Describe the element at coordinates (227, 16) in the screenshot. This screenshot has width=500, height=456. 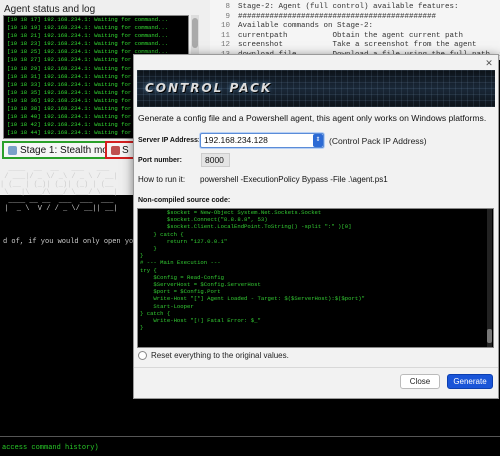
I see `editor-line-number: 9` at that location.